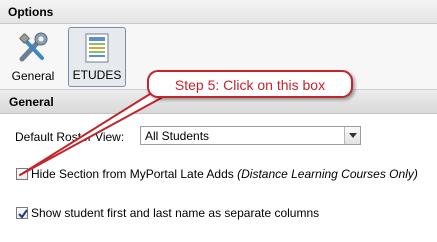 The height and width of the screenshot is (242, 437). I want to click on window-title: Options, so click(218, 12).